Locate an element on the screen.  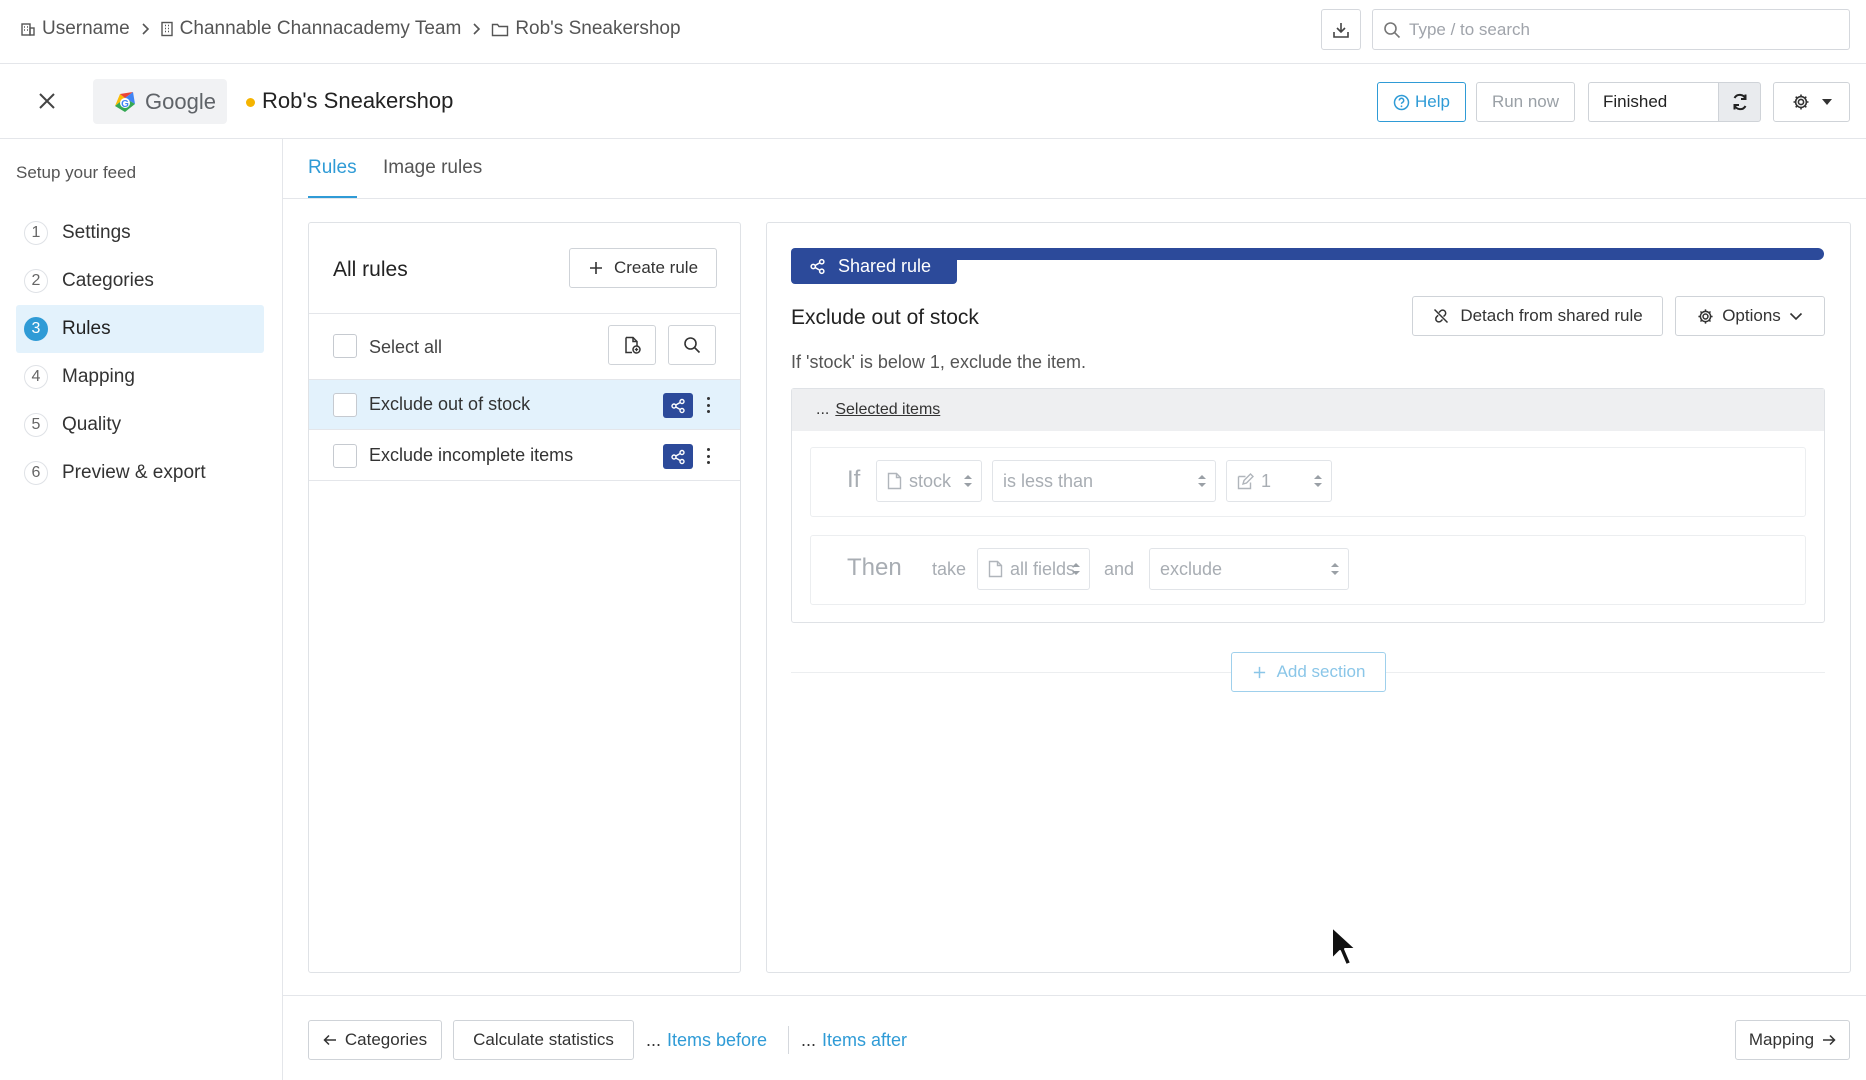
building-icon is located at coordinates (167, 29).